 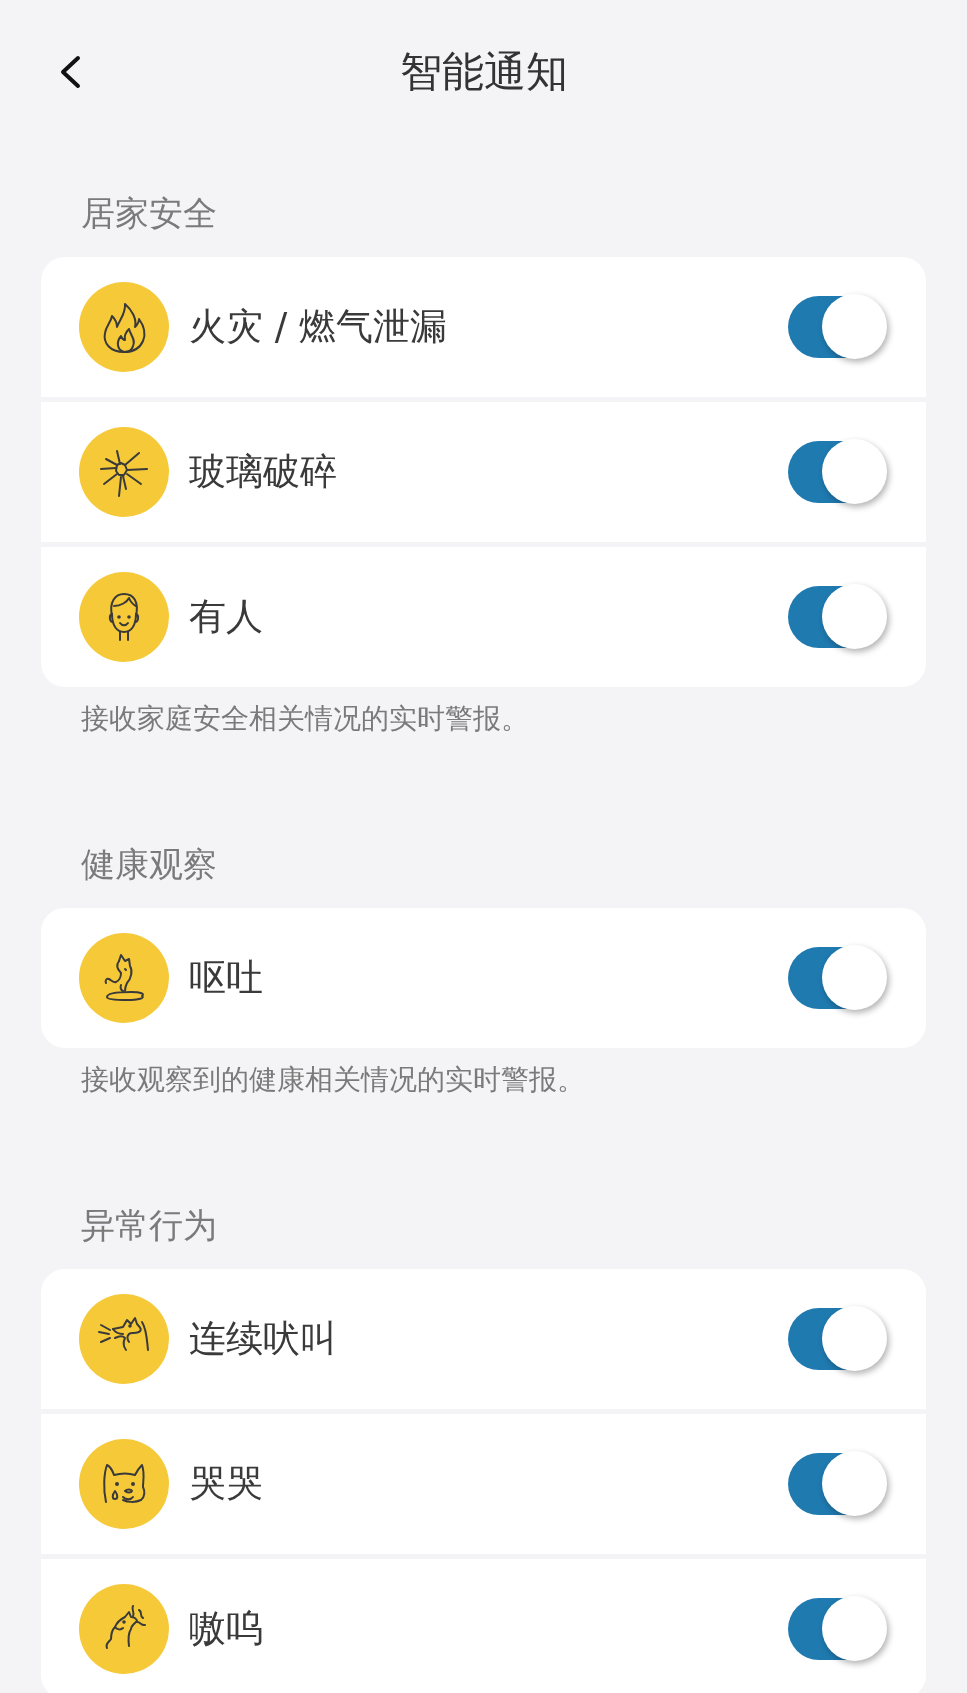 What do you see at coordinates (226, 1484) in the screenshot?
I see `setting-label: 哭哭` at bounding box center [226, 1484].